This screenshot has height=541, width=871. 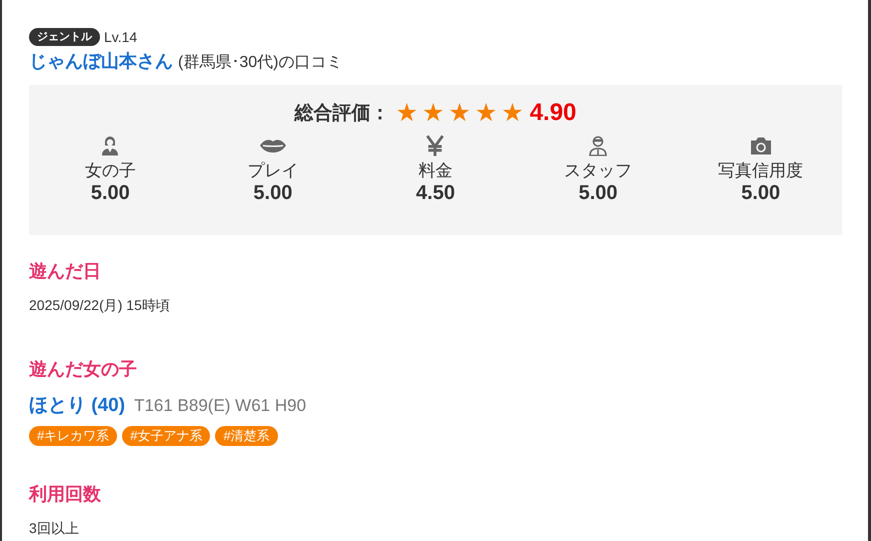 I want to click on camera-icon, so click(x=760, y=145).